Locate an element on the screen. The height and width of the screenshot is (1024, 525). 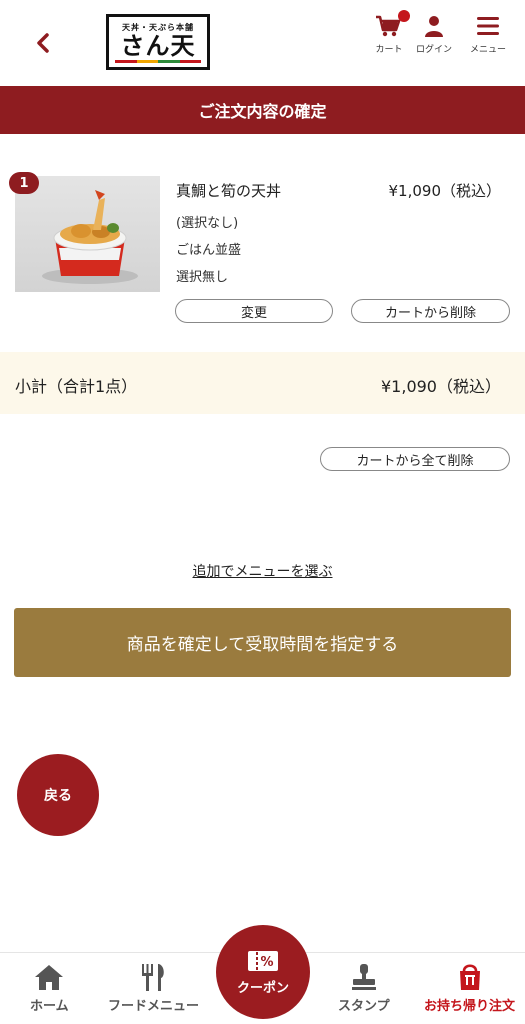
menu-label: メニュー is located at coordinates (488, 50).